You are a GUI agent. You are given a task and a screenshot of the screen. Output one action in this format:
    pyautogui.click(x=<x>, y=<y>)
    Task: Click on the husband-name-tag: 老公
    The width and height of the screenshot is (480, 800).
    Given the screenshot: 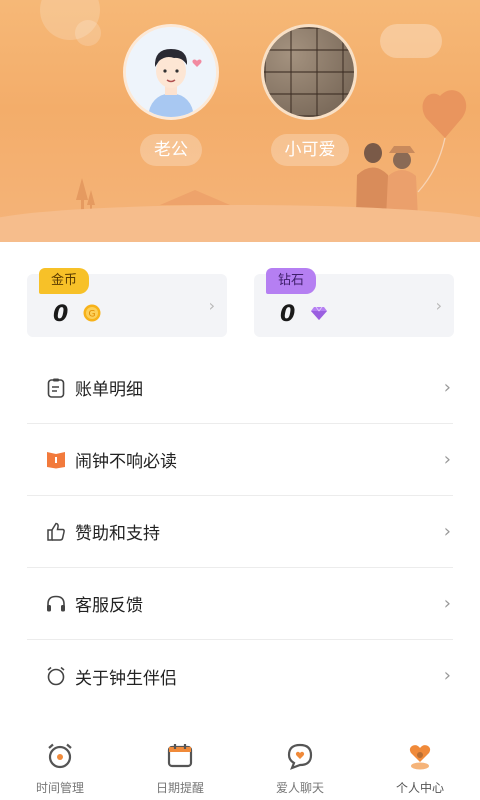 What is the action you would take?
    pyautogui.click(x=171, y=150)
    